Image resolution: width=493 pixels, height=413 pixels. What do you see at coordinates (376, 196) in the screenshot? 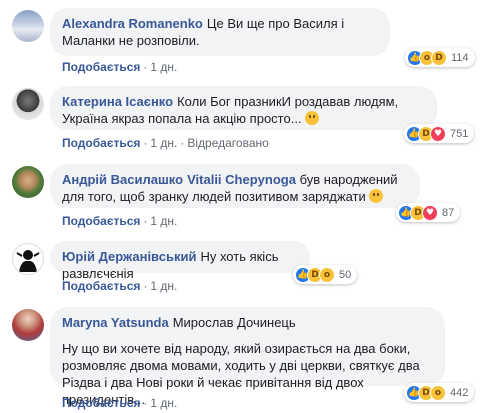
I see `tongue-emoji-icon` at bounding box center [376, 196].